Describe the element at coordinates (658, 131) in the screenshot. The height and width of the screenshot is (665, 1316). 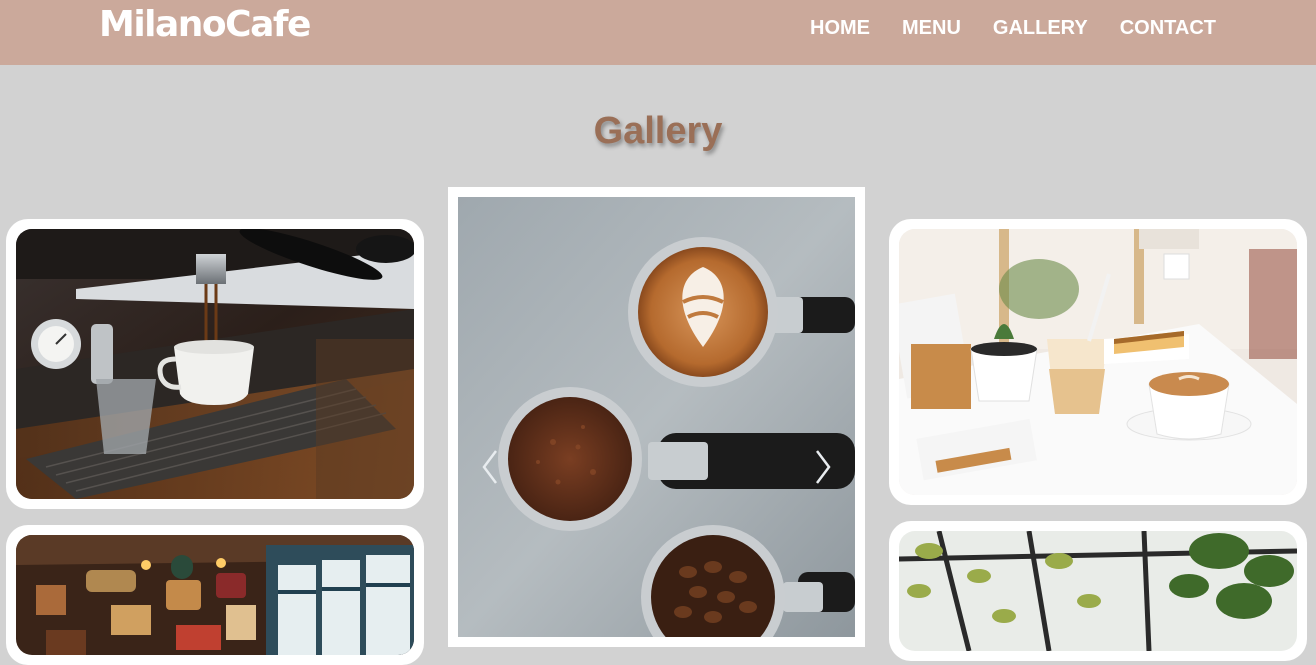
I see `gallery-title: Gallery` at that location.